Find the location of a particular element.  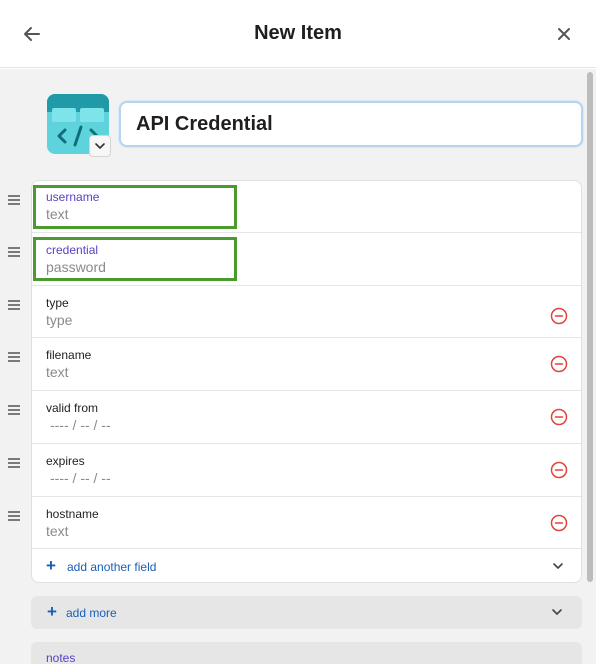

notes-section: notes is located at coordinates (306, 653).